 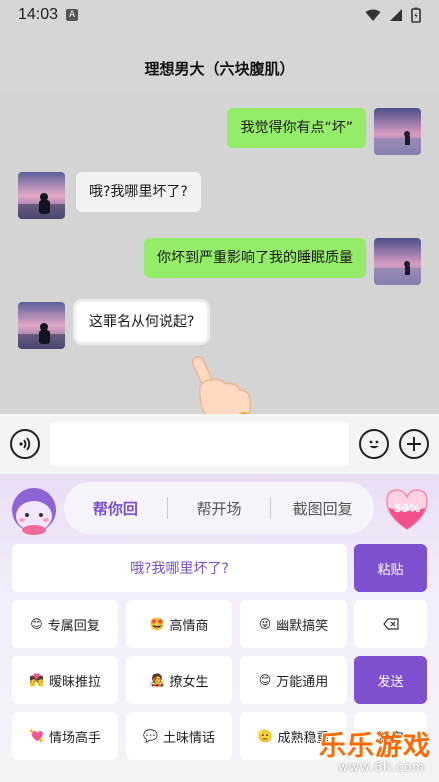 I want to click on message-row: 这罪名从何说起?, so click(x=113, y=325).